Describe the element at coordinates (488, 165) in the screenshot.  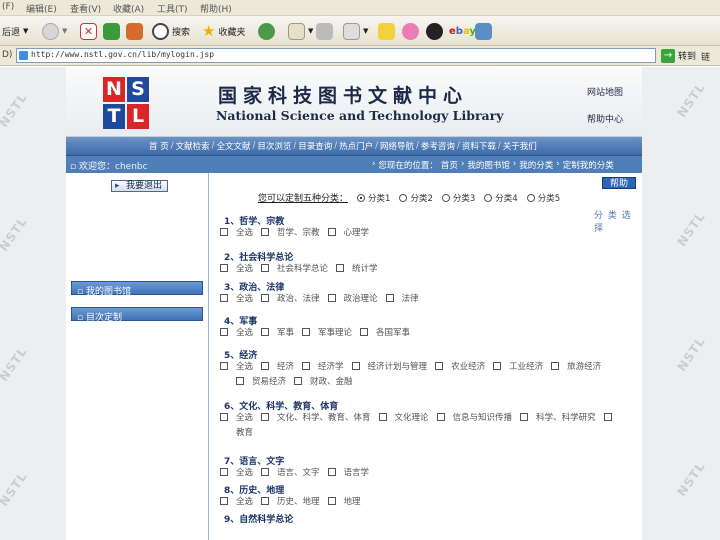
I see `breadcrumb-library: 我的图书馆` at that location.